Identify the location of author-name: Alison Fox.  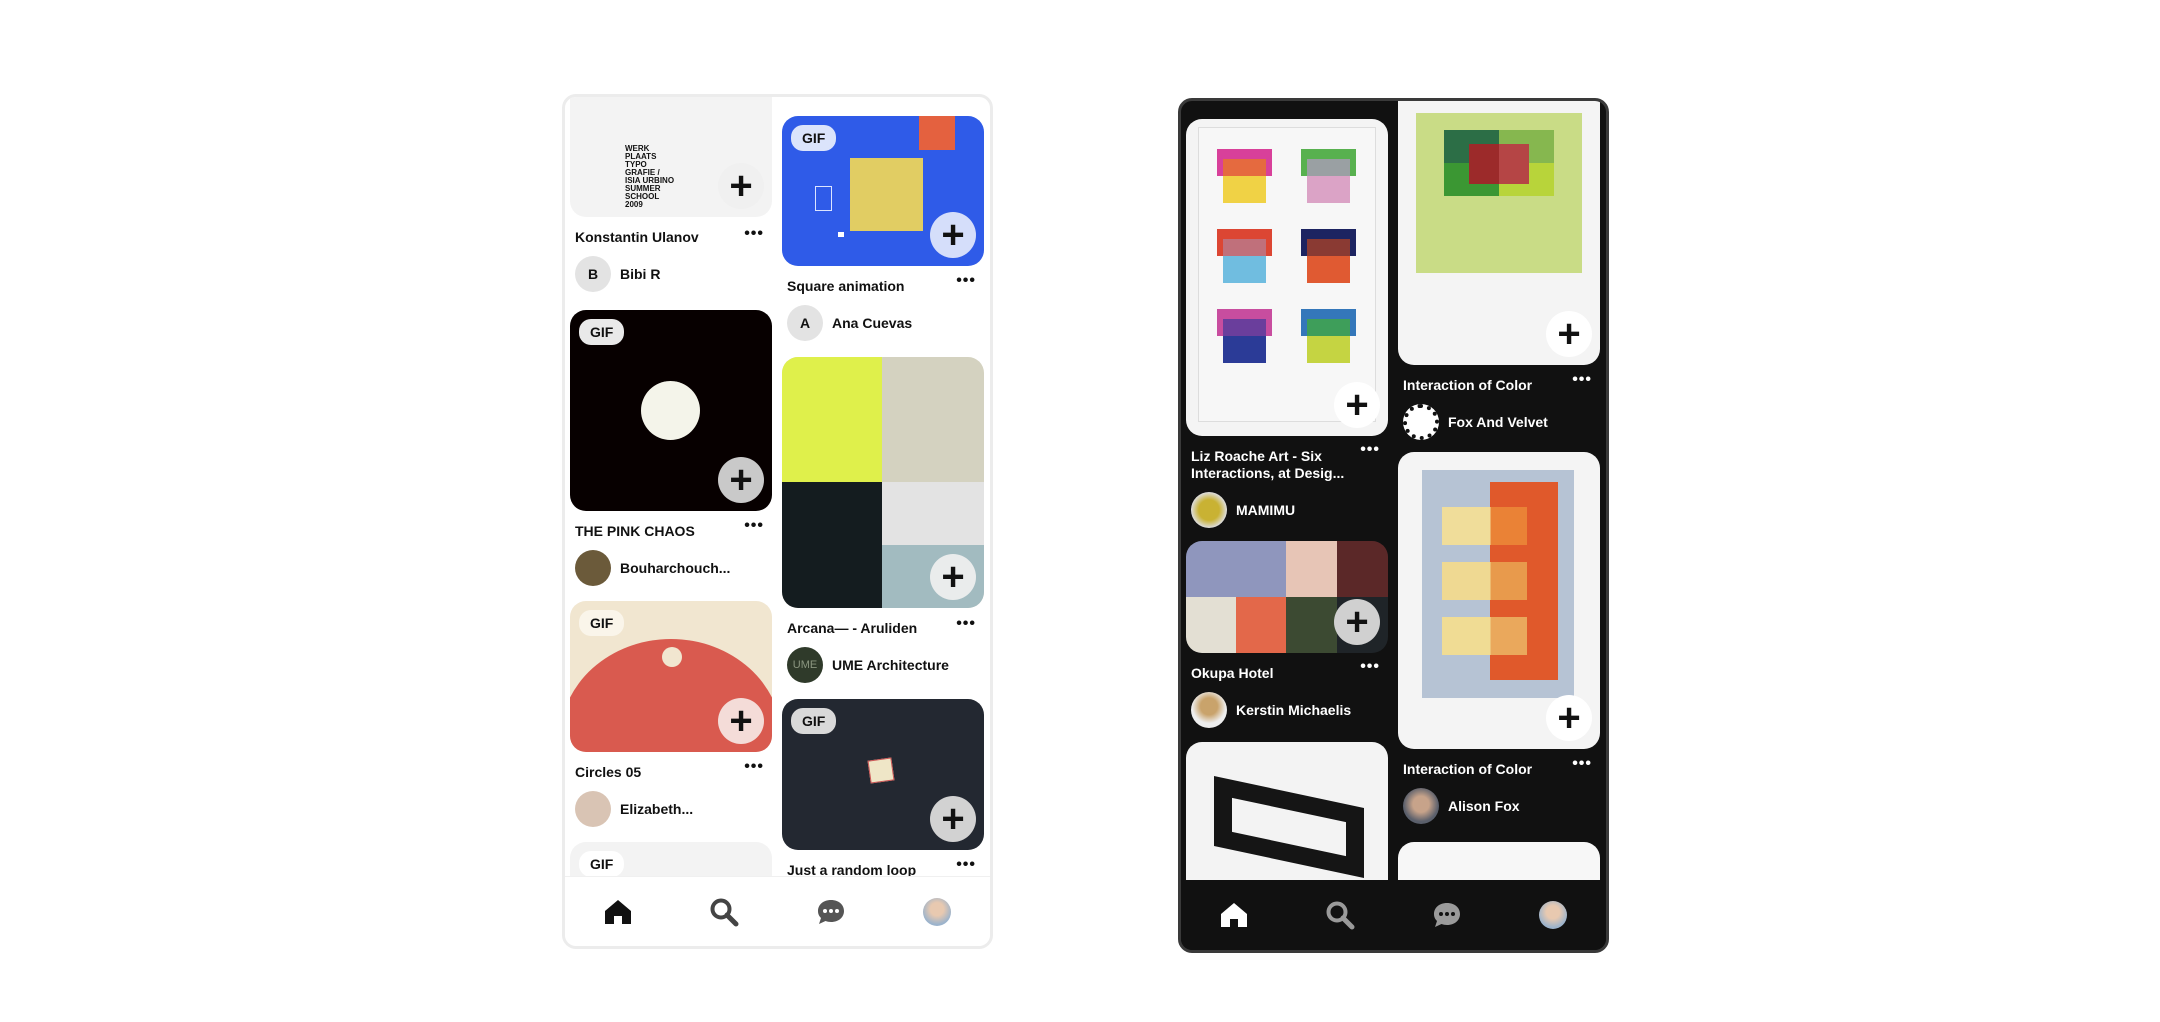
(1484, 806).